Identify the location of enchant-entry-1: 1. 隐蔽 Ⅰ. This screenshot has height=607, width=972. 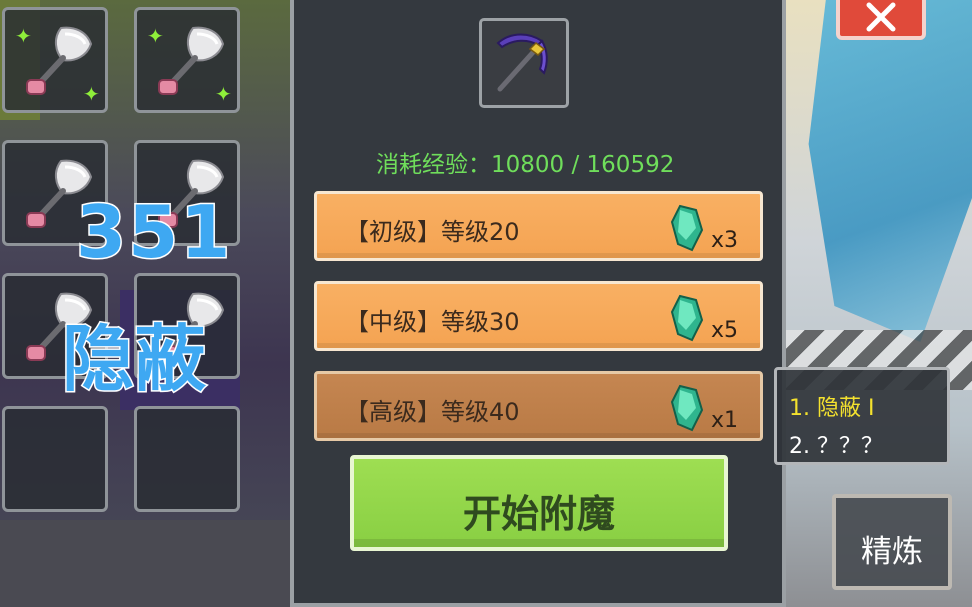
(832, 408).